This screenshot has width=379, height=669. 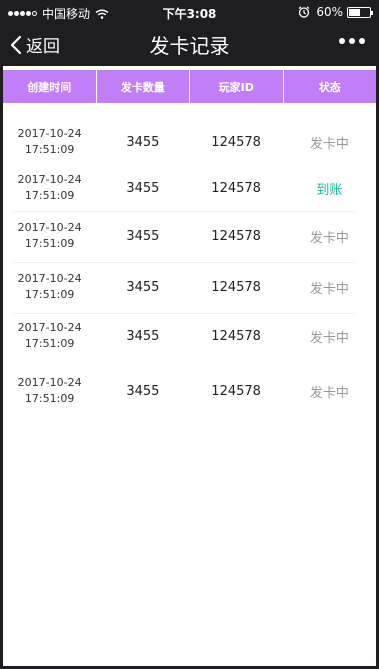 I want to click on navigation-bar: 返回 发卡记录, so click(x=189, y=45).